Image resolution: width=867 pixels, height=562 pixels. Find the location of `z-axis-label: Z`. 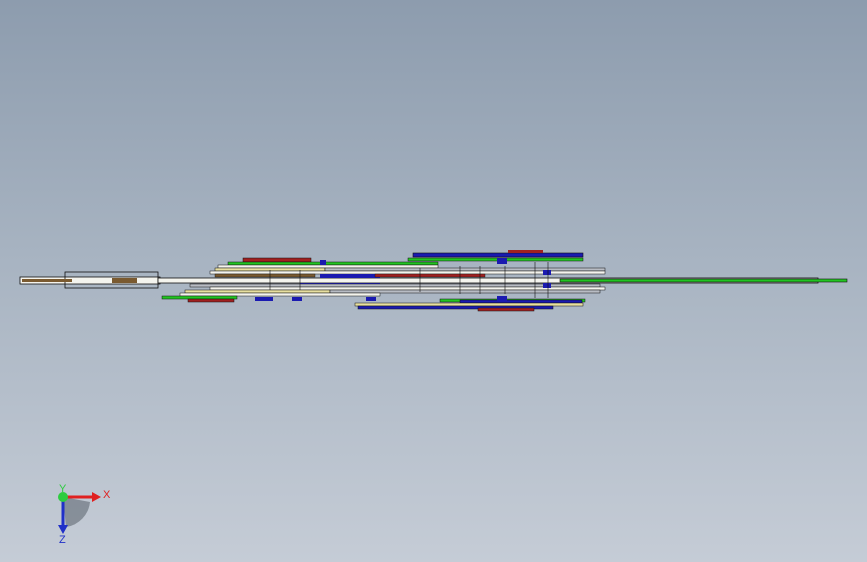

z-axis-label: Z is located at coordinates (62, 540).